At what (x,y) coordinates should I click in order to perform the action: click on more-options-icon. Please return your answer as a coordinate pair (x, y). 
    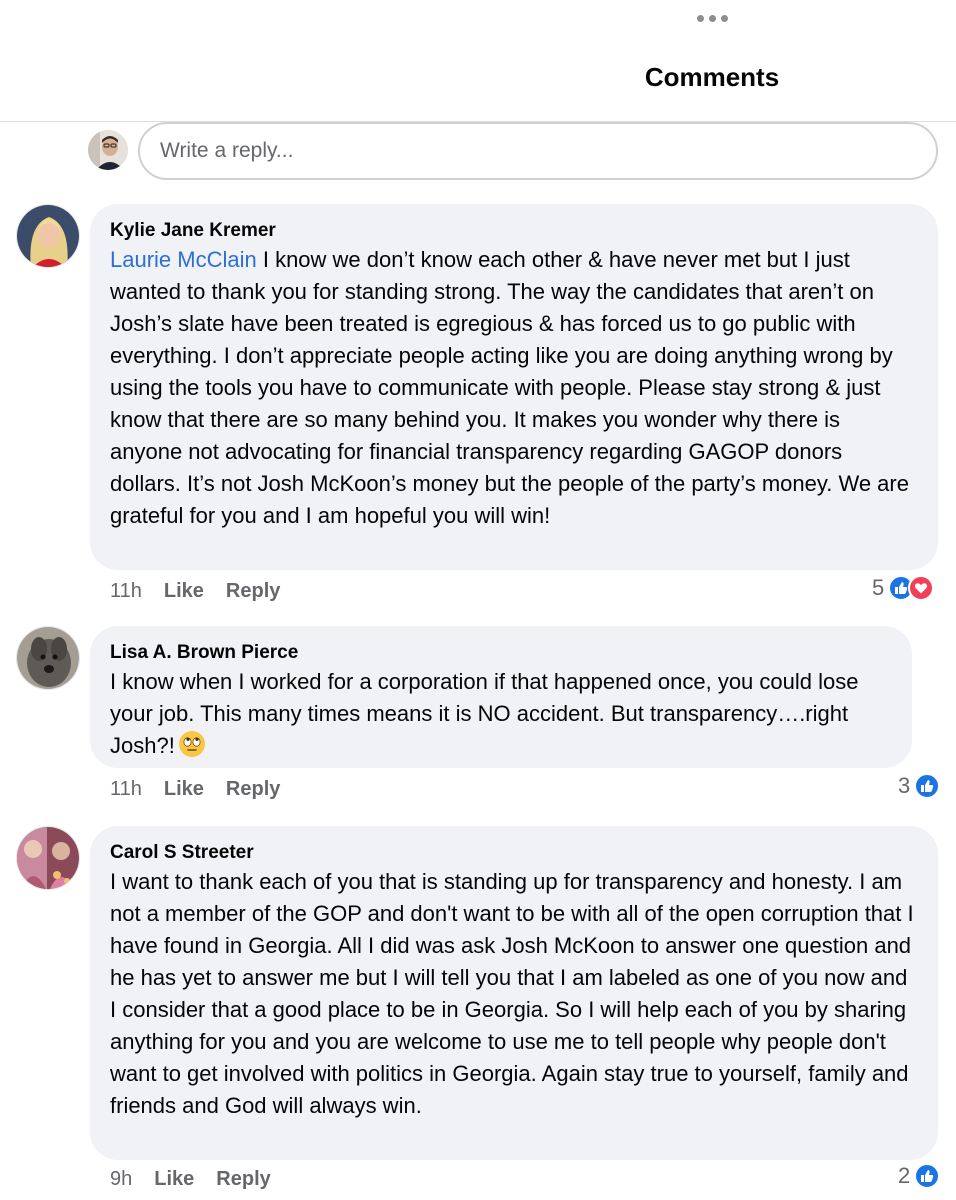
    Looking at the image, I should click on (712, 18).